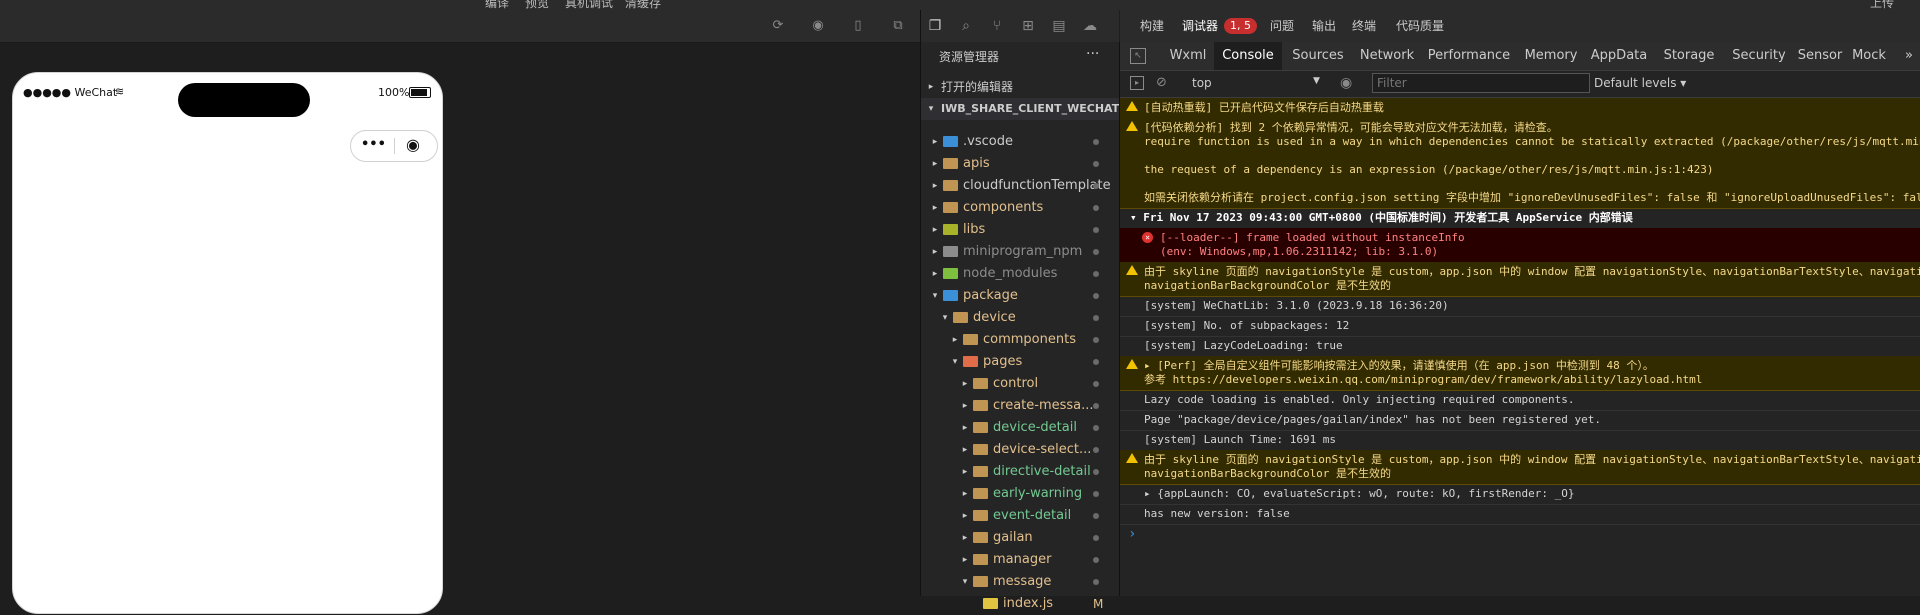 The image size is (1920, 615). Describe the element at coordinates (1689, 56) in the screenshot. I see `tab-storage: Storage` at that location.